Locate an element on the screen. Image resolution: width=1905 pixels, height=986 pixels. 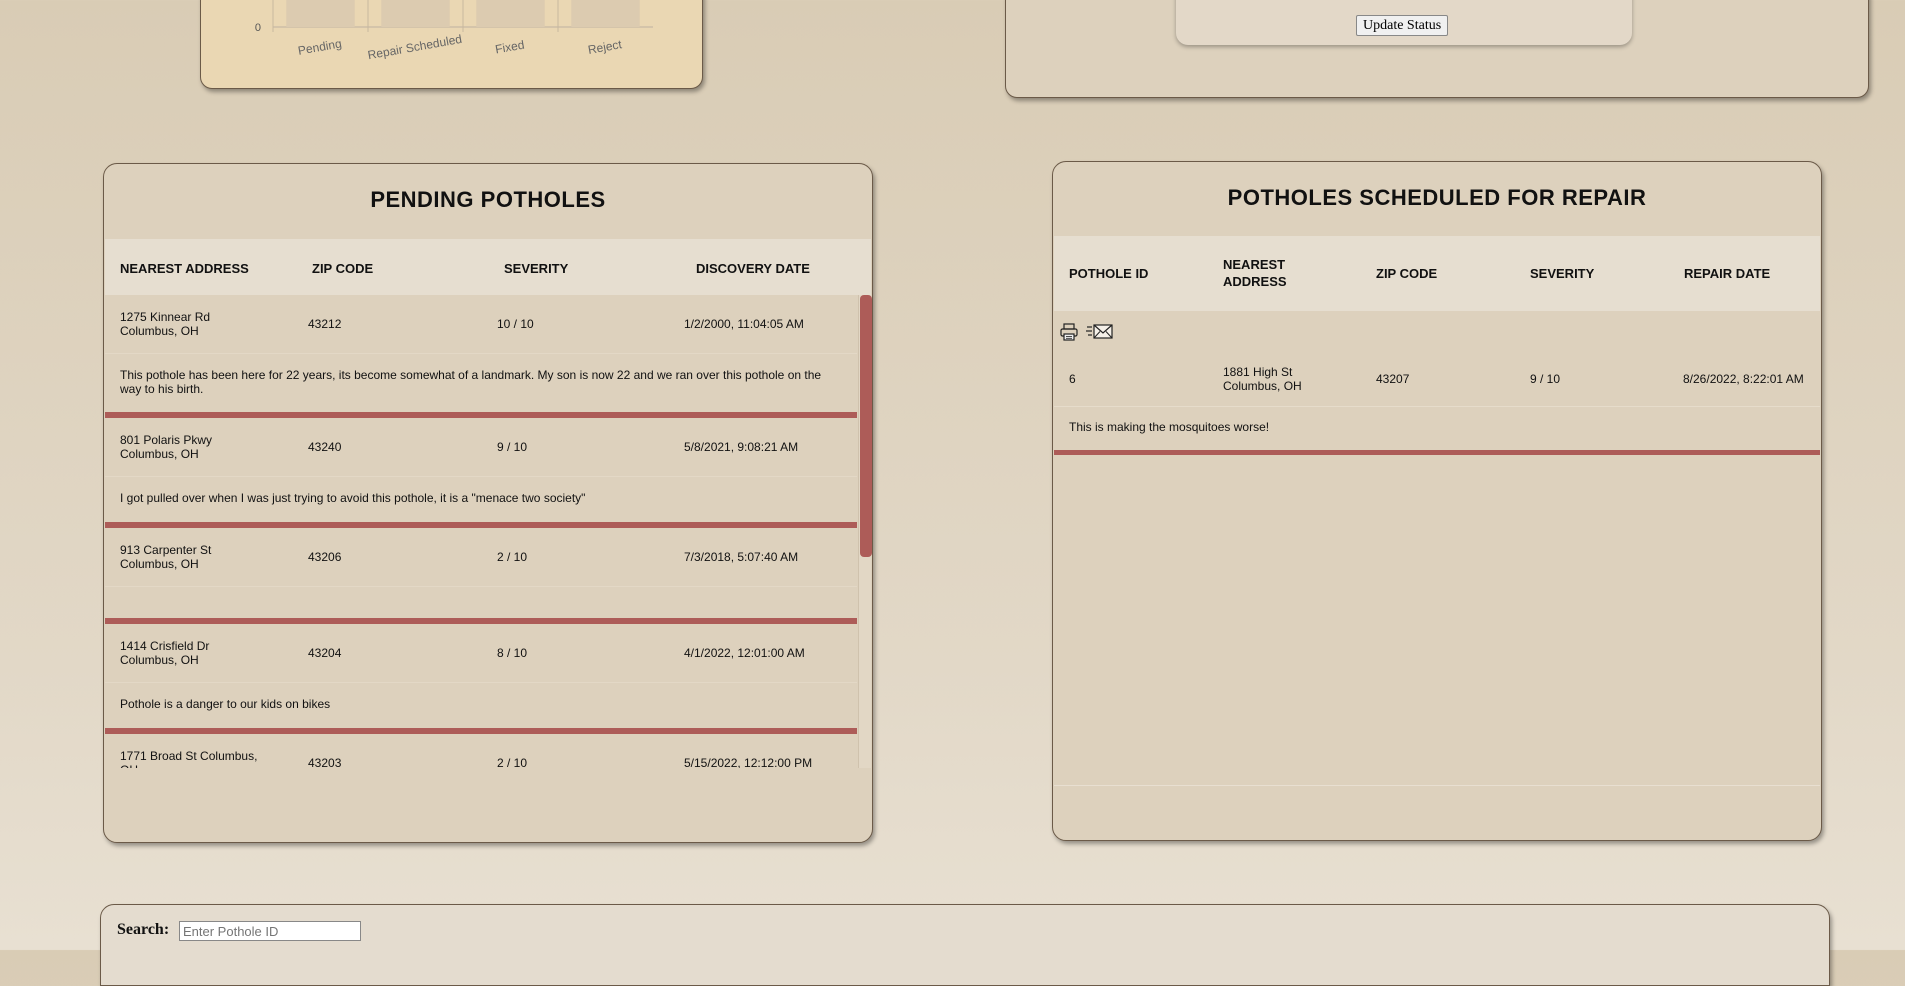
table-bottom-divider is located at coordinates (1437, 785).